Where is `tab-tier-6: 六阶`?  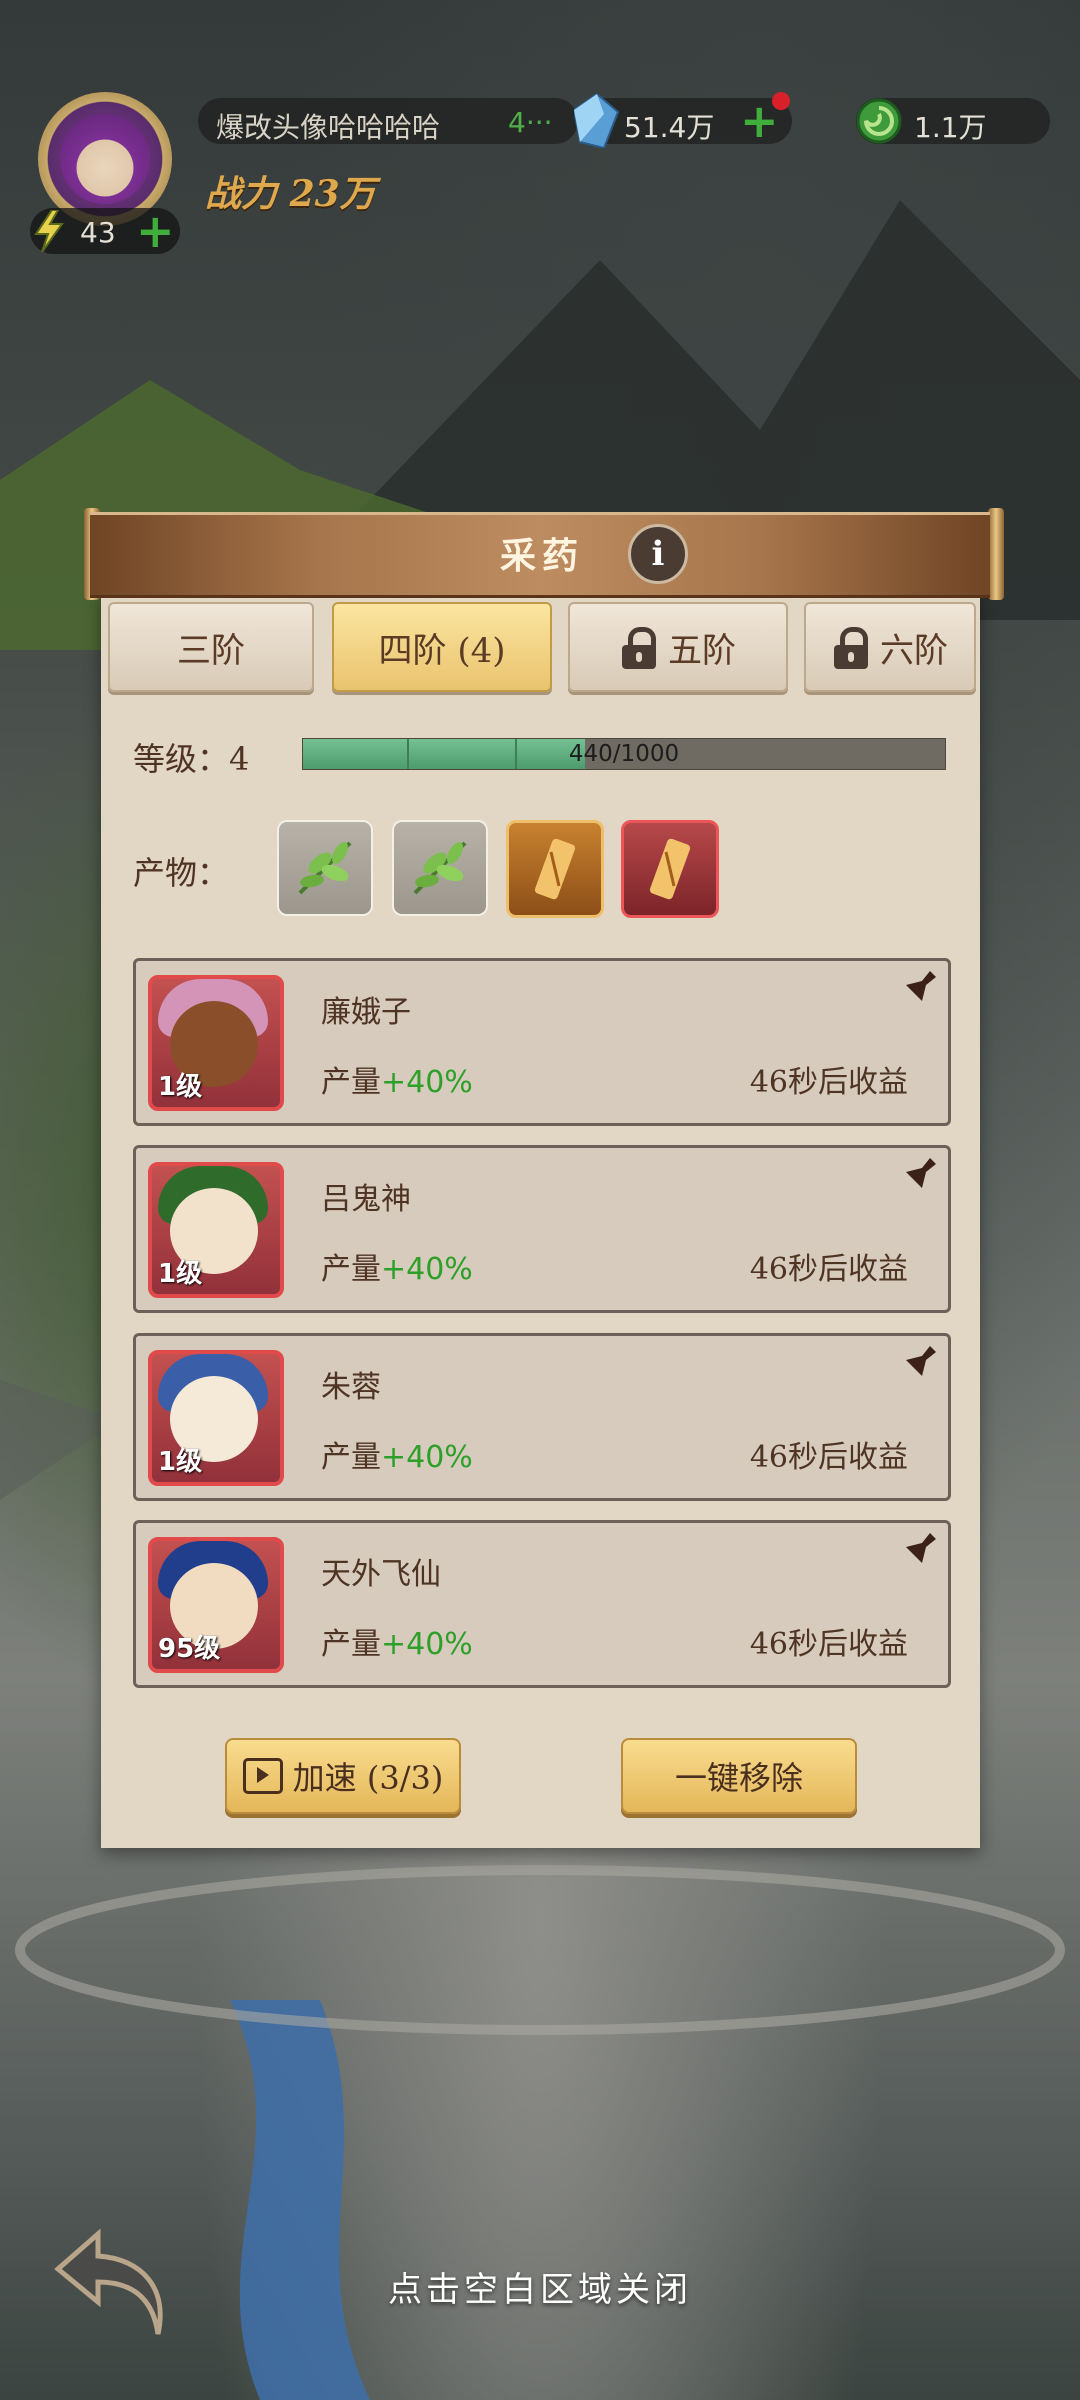
tab-tier-6: 六阶 is located at coordinates (890, 647).